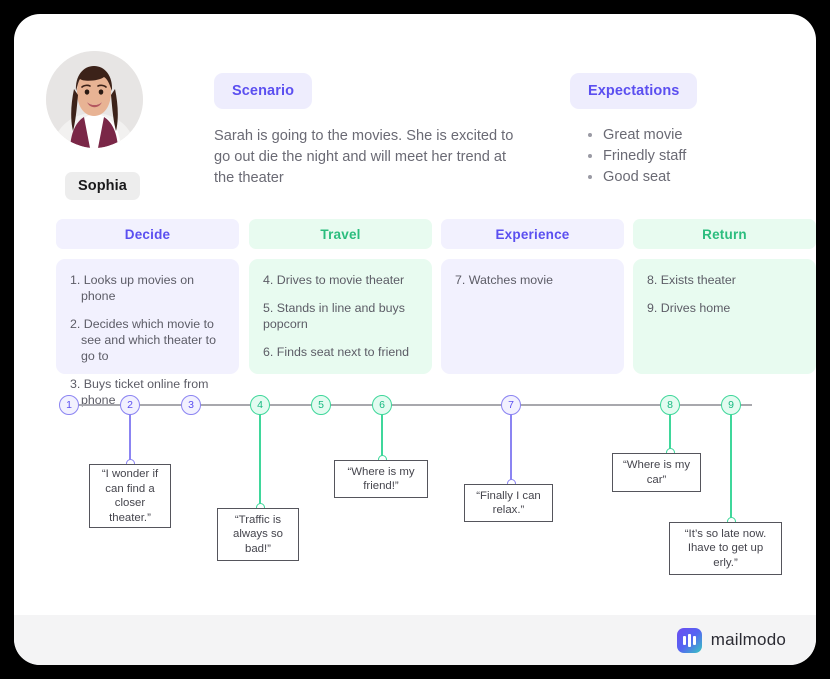 The height and width of the screenshot is (679, 830). Describe the element at coordinates (382, 405) in the screenshot. I see `timeline-node-6: 6` at that location.